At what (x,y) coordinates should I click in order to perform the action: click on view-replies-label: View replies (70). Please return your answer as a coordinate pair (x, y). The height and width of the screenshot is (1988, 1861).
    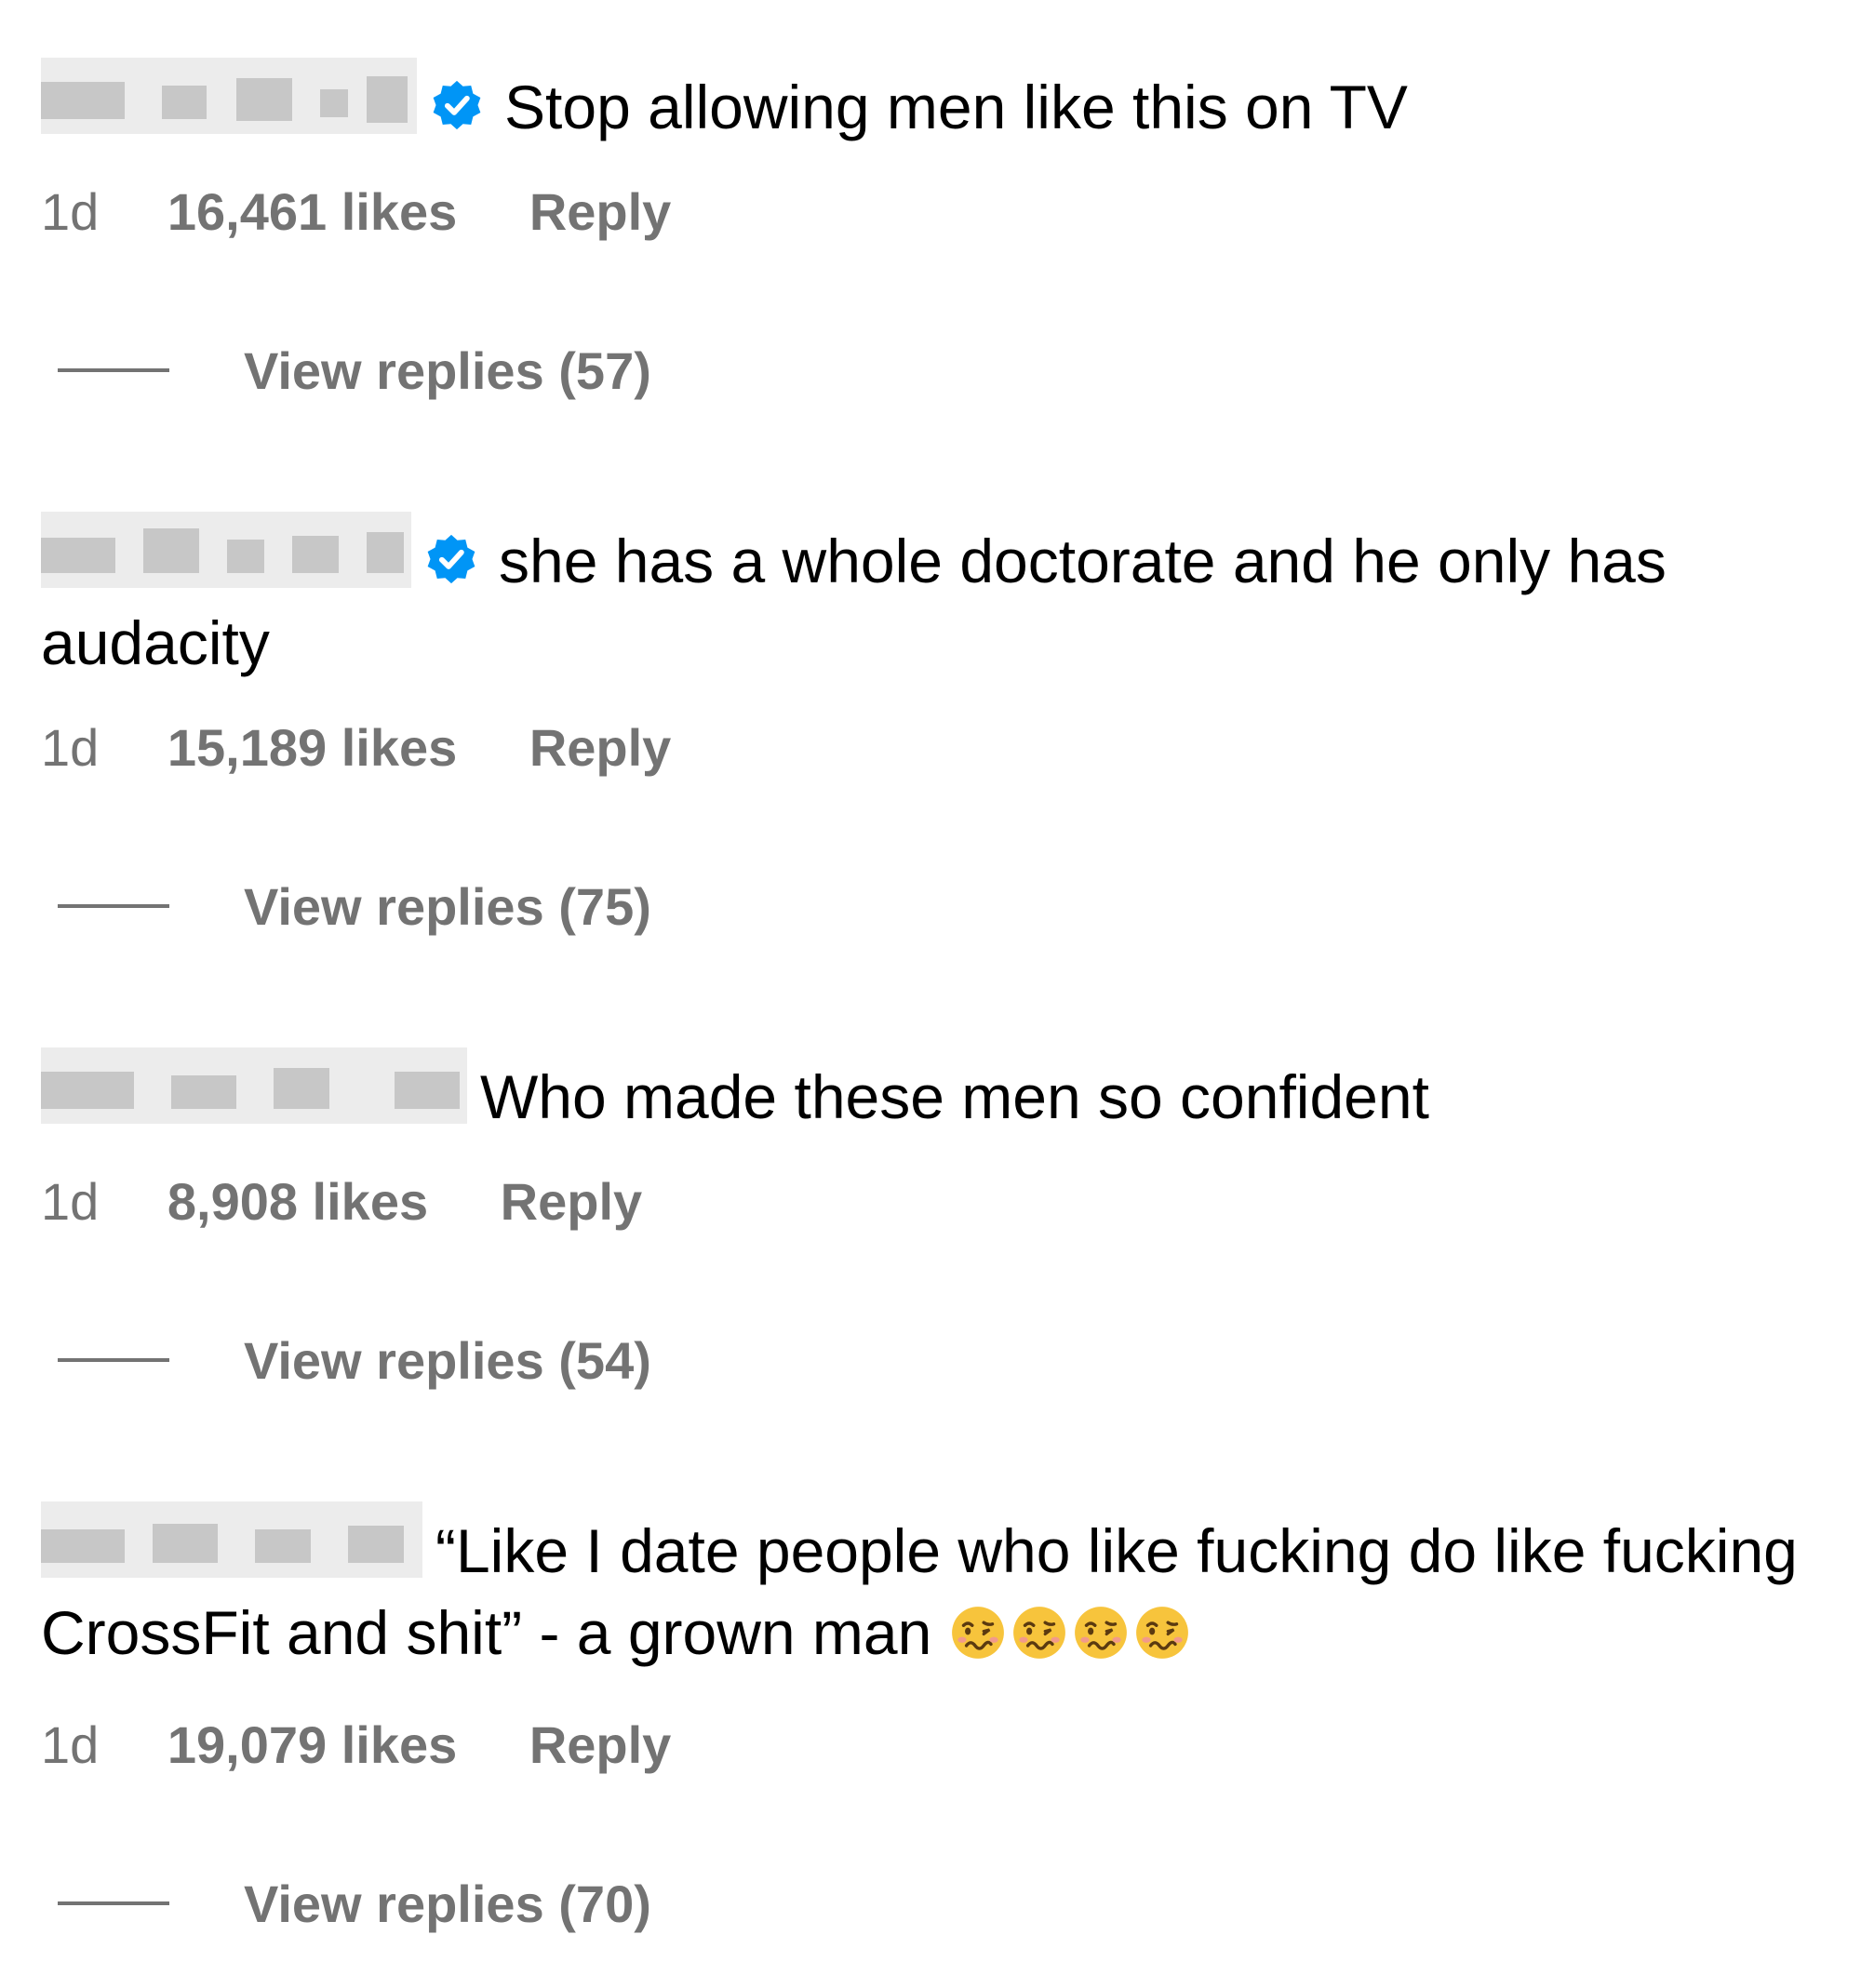
    Looking at the image, I should click on (447, 1903).